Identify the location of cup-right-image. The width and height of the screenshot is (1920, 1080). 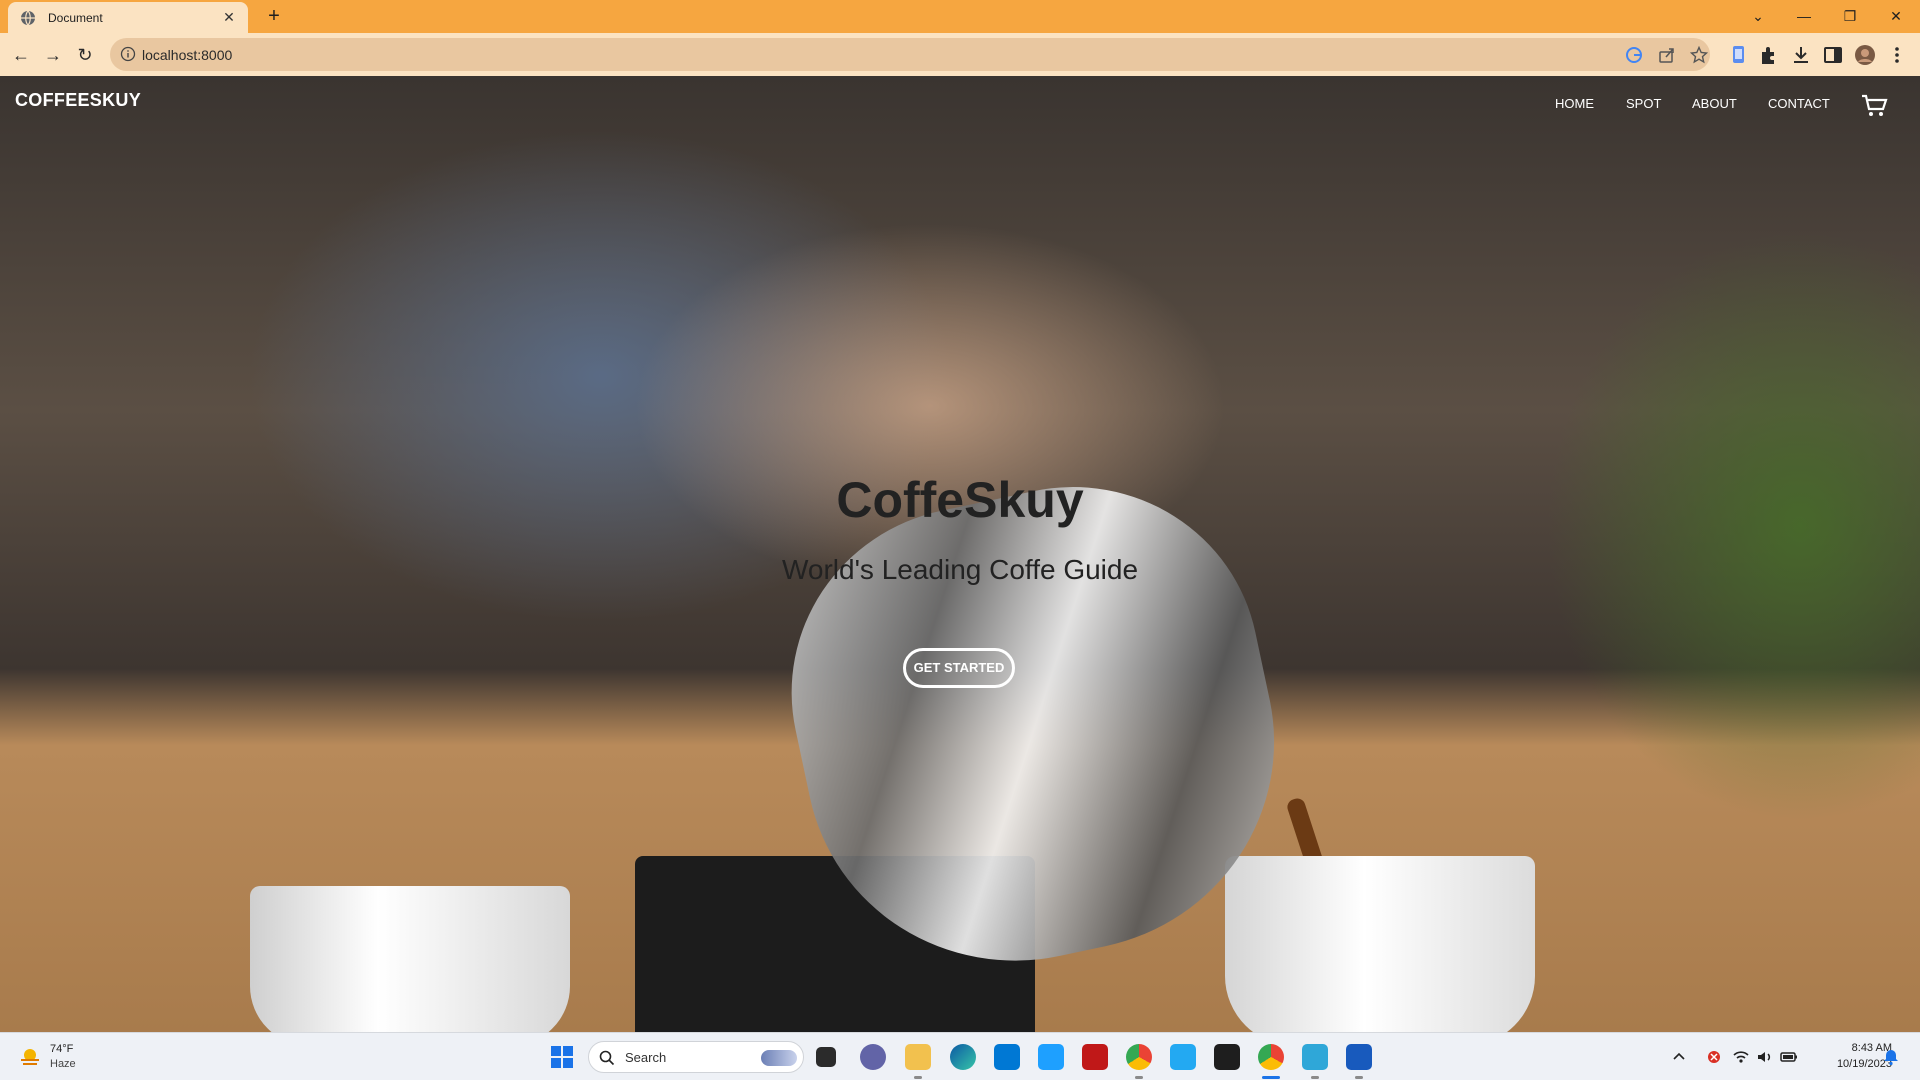
(1380, 944).